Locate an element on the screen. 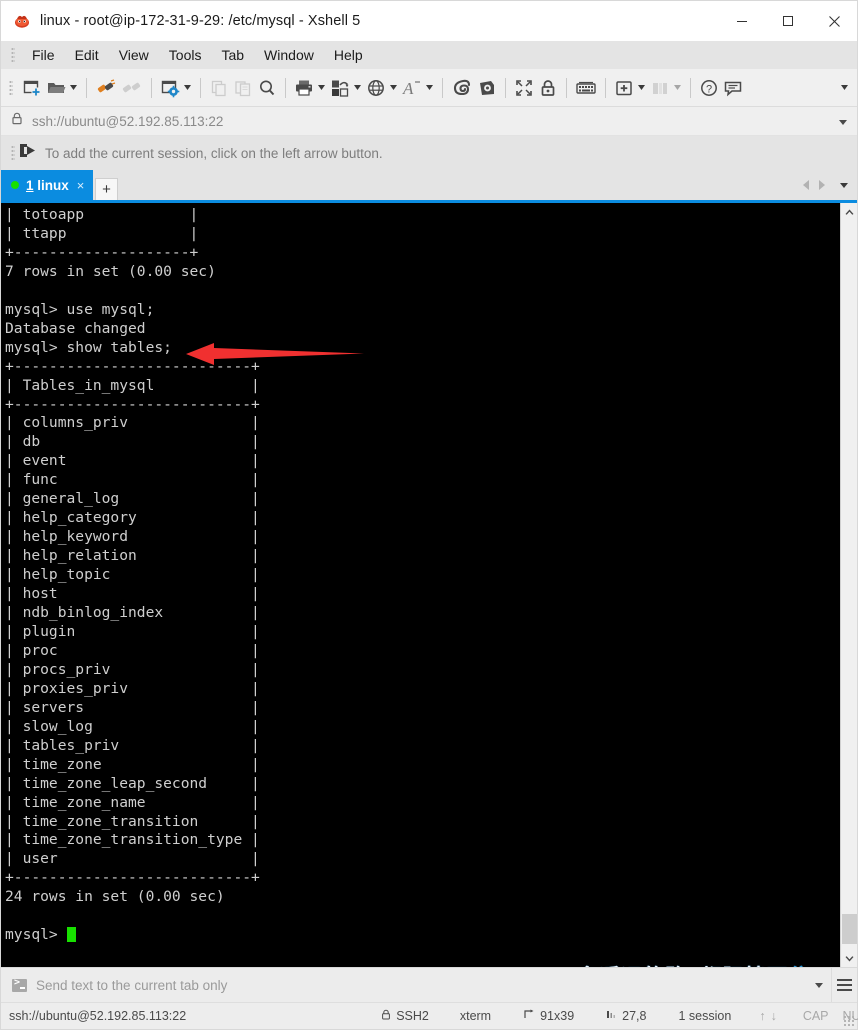 The height and width of the screenshot is (1030, 858). tab-linux: 1 linux × is located at coordinates (47, 185).